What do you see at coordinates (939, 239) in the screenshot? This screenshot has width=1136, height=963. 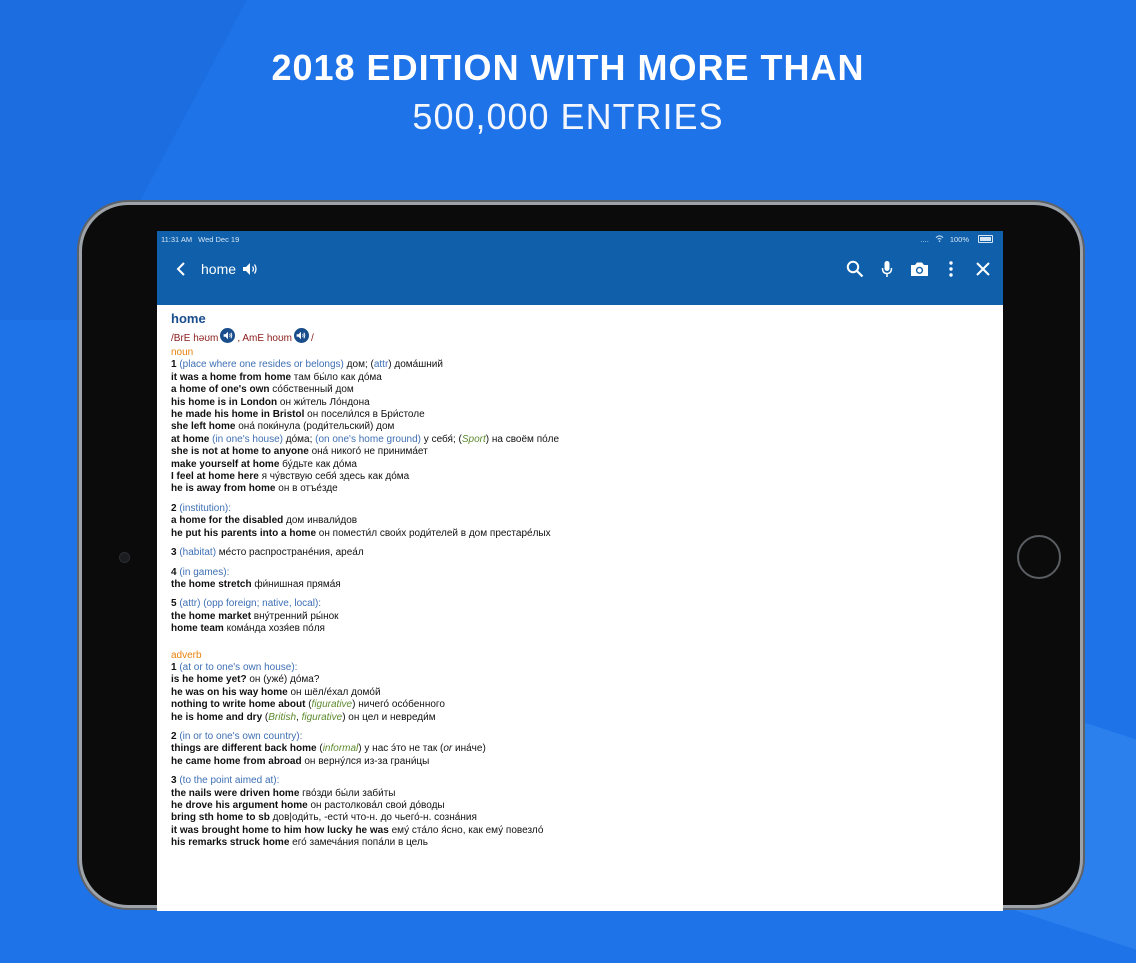 I see `wifi-icon` at bounding box center [939, 239].